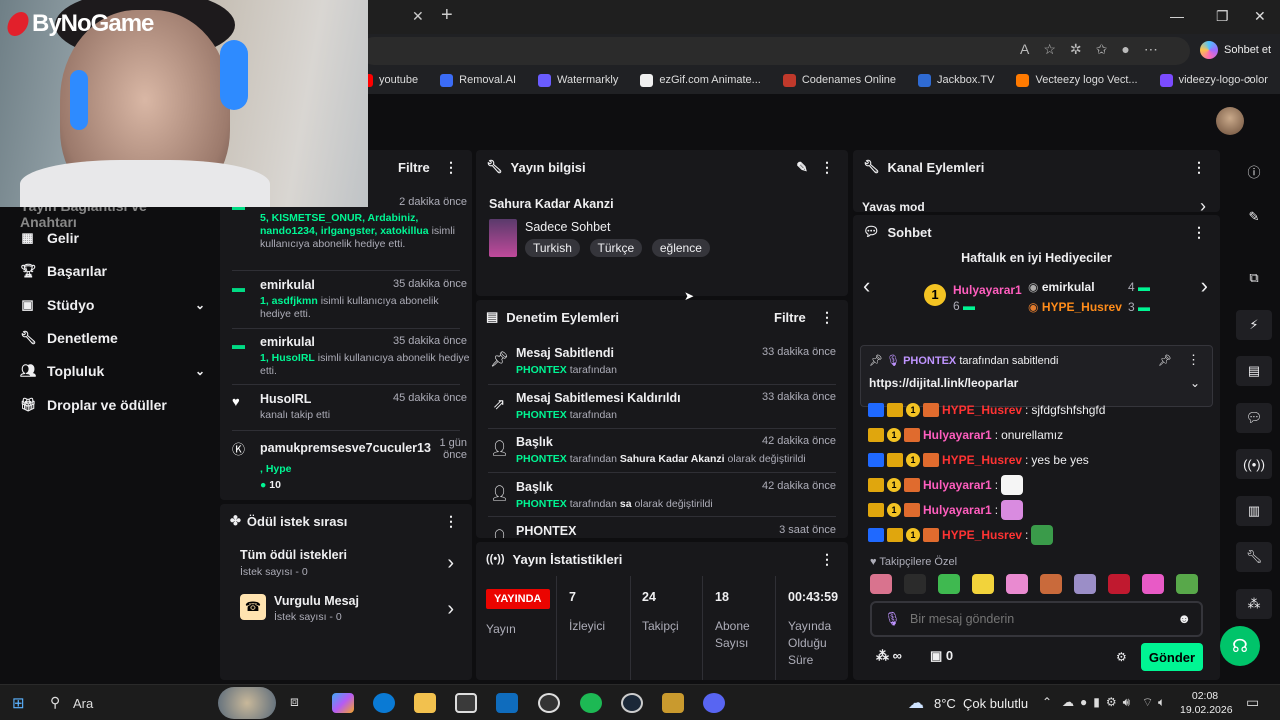 The width and height of the screenshot is (1280, 720). What do you see at coordinates (466, 703) in the screenshot?
I see `store-icon` at bounding box center [466, 703].